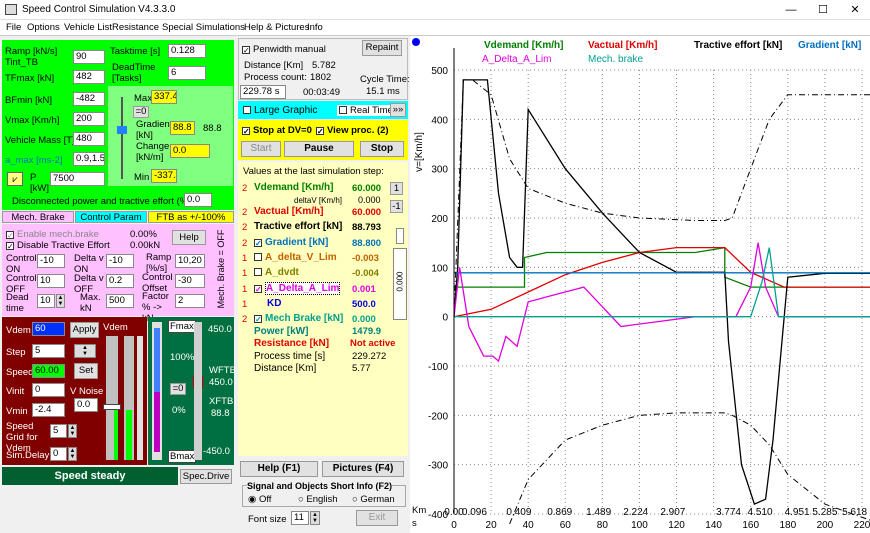 The height and width of the screenshot is (533, 870). What do you see at coordinates (244, 243) in the screenshot?
I see `grad-index: 2` at bounding box center [244, 243].